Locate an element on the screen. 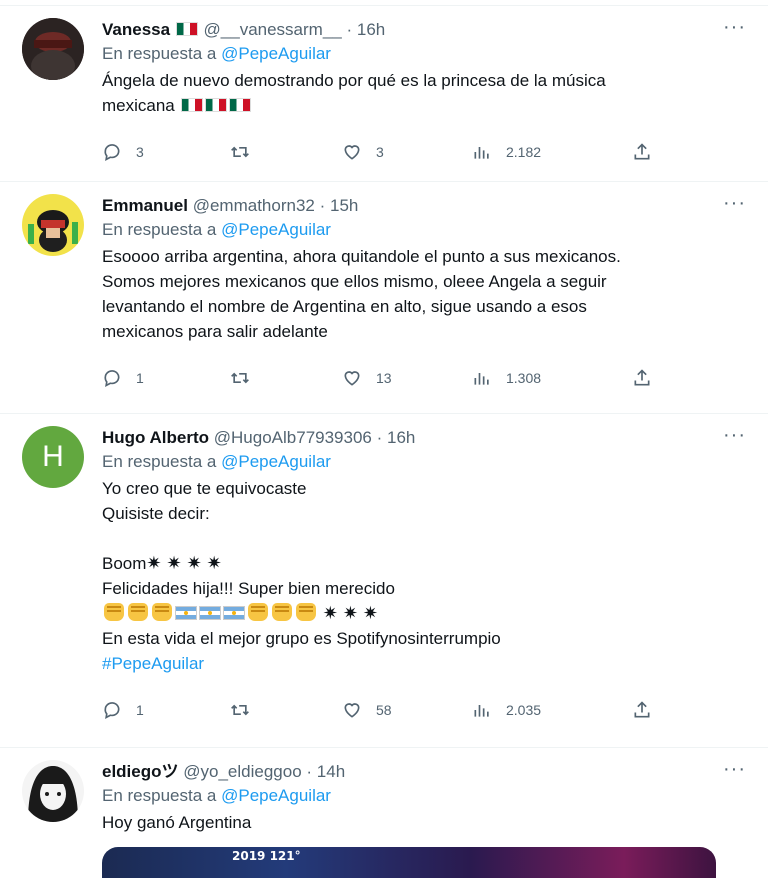 The height and width of the screenshot is (878, 768). timestamp: 15h is located at coordinates (344, 205).